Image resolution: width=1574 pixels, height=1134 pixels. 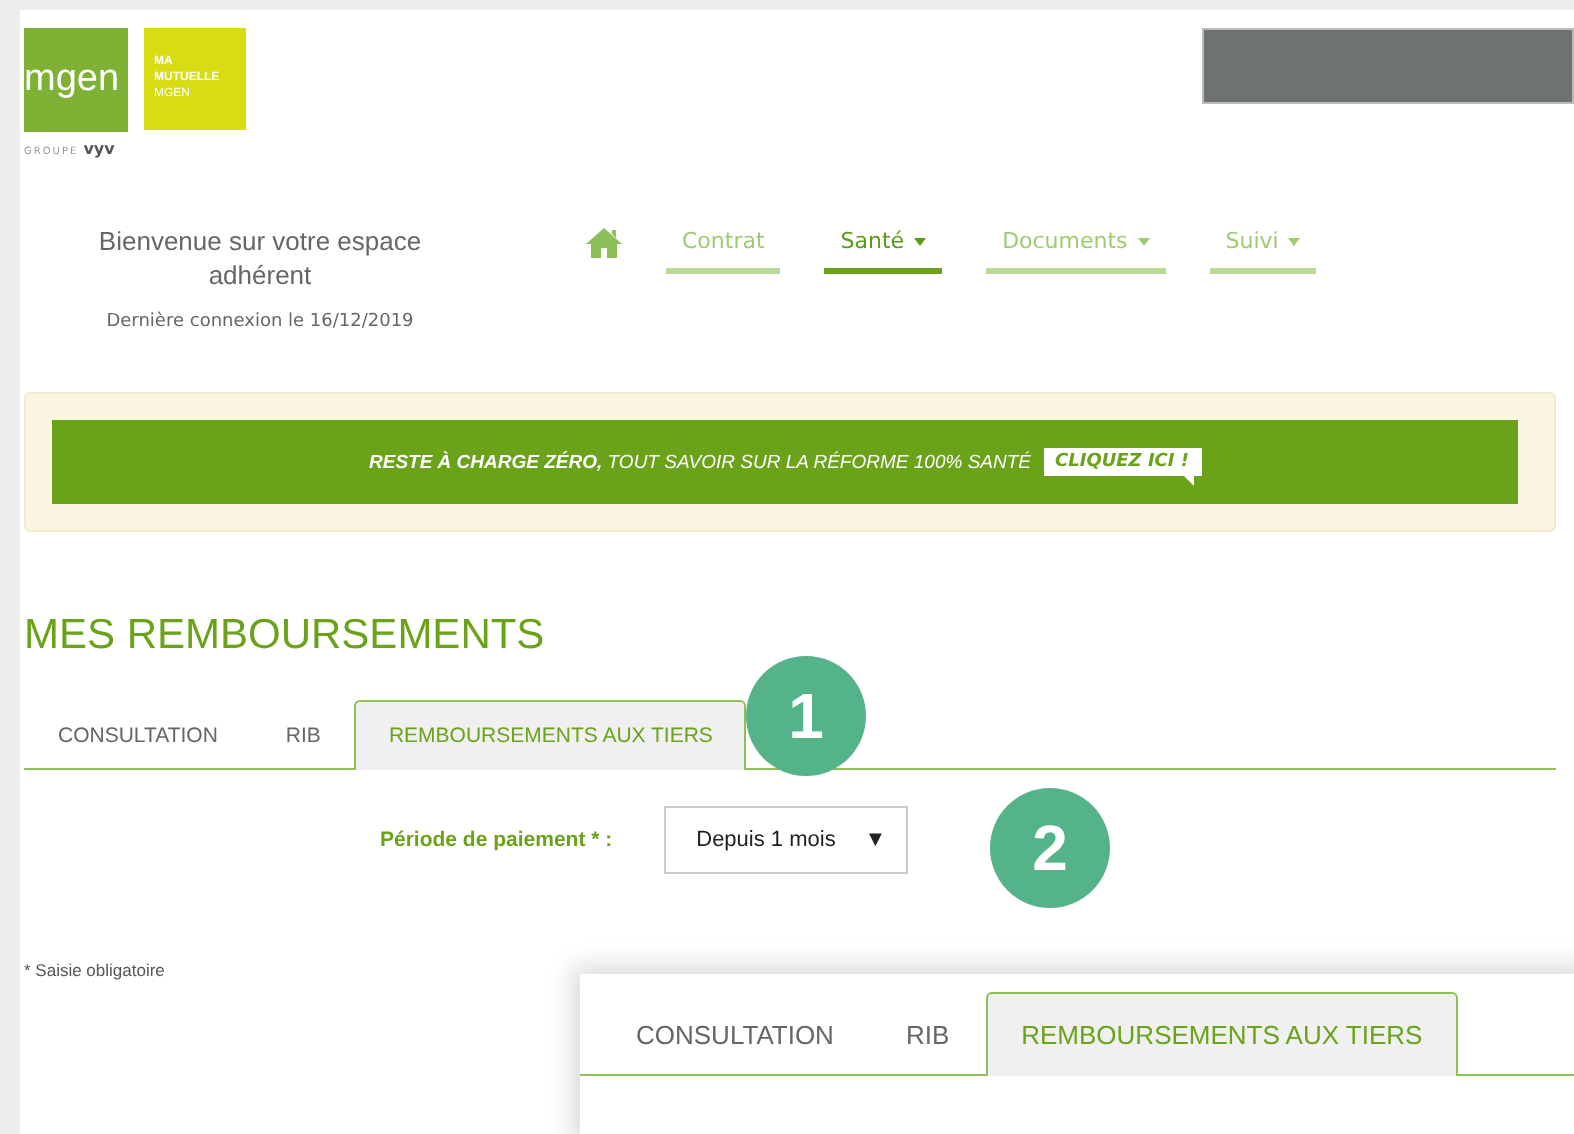 What do you see at coordinates (883, 249) in the screenshot?
I see `nav-tab: Santé` at bounding box center [883, 249].